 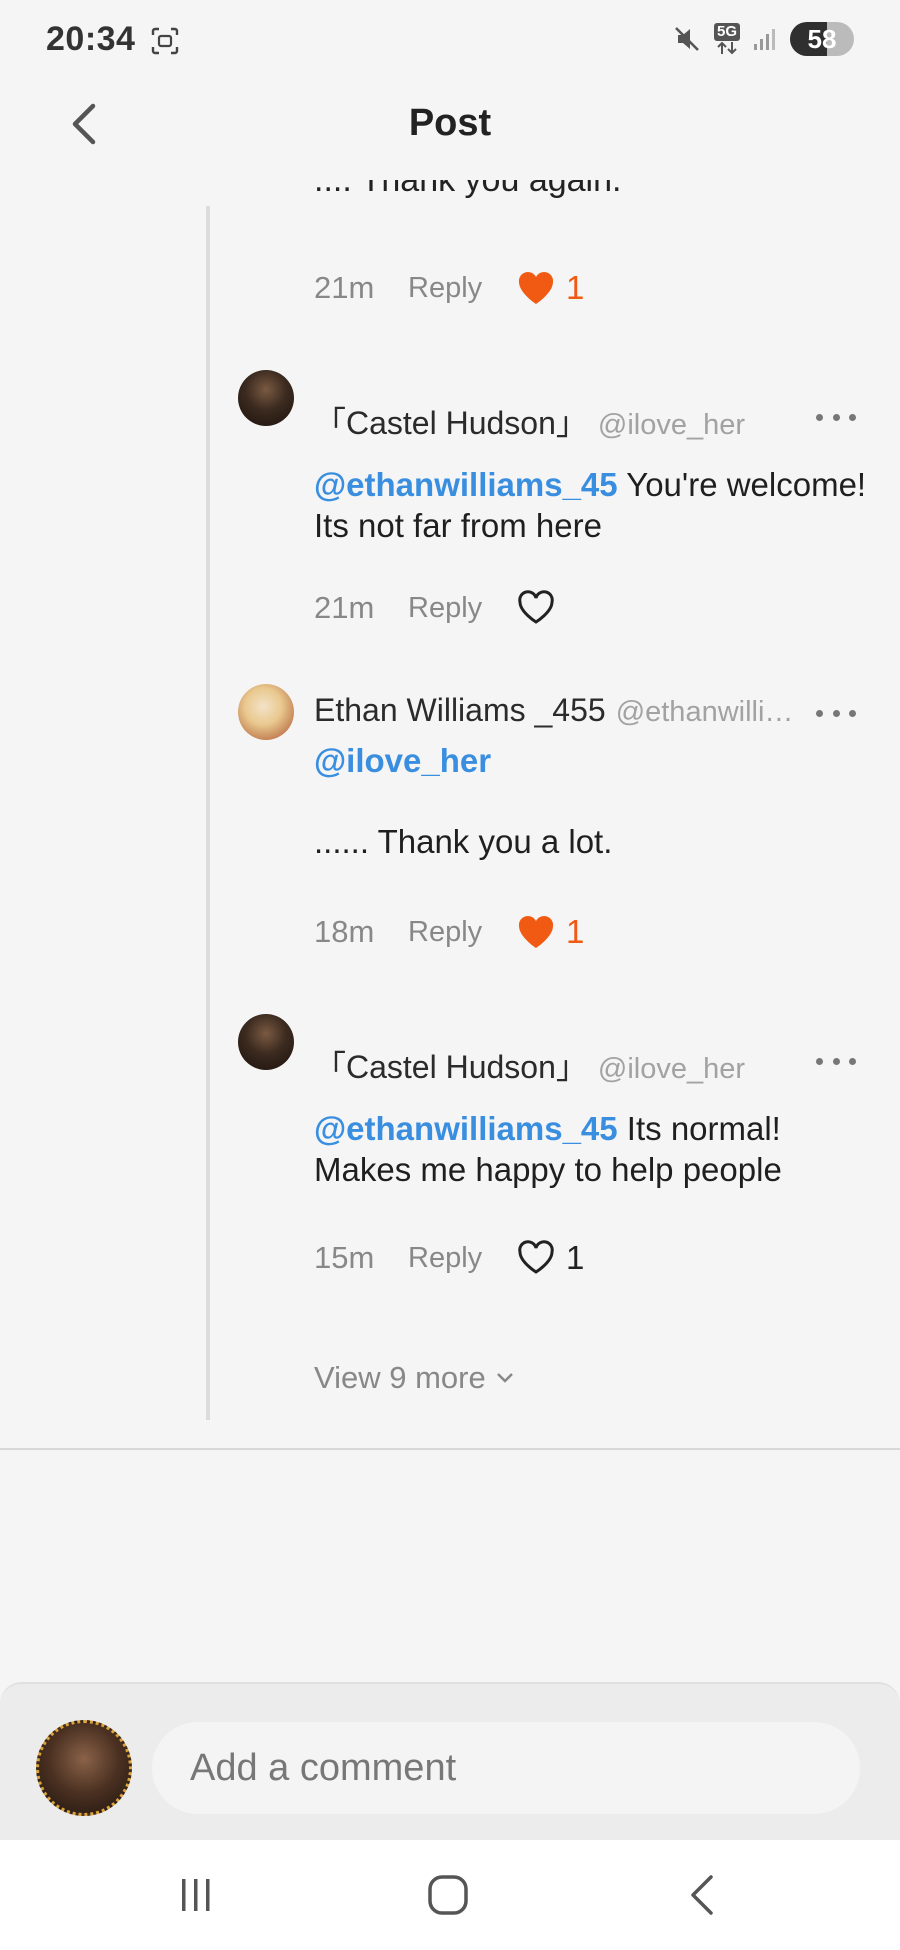 I want to click on mute-icon, so click(x=687, y=39).